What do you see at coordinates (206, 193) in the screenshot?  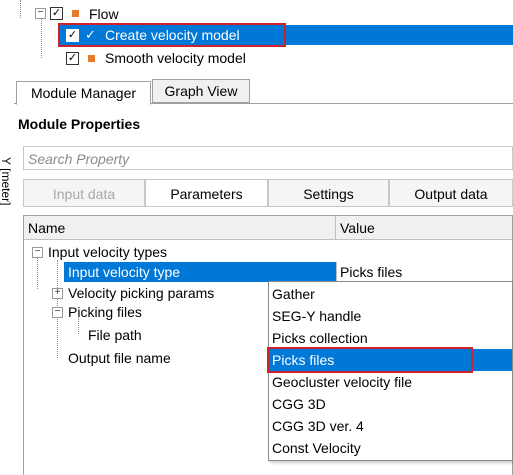 I see `tab-parameters: Parameters` at bounding box center [206, 193].